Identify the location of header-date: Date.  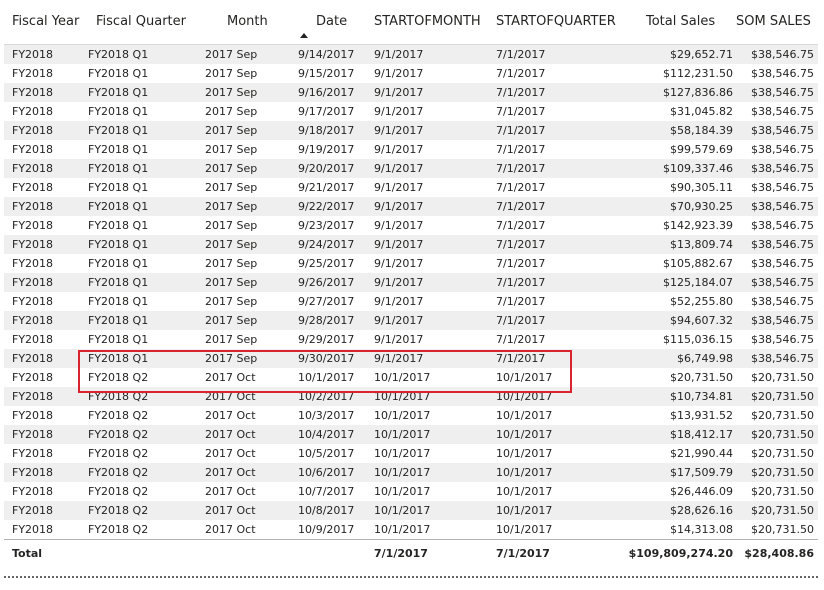
(331, 21).